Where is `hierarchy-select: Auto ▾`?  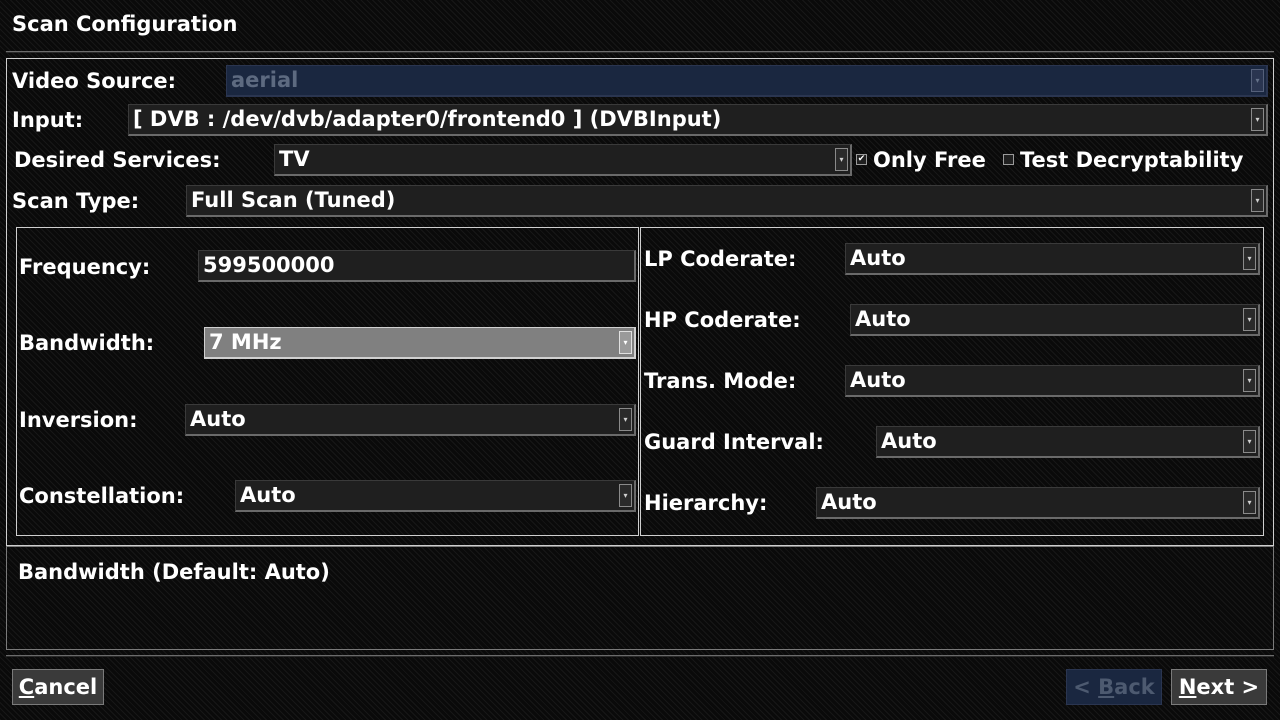
hierarchy-select: Auto ▾ is located at coordinates (1038, 503).